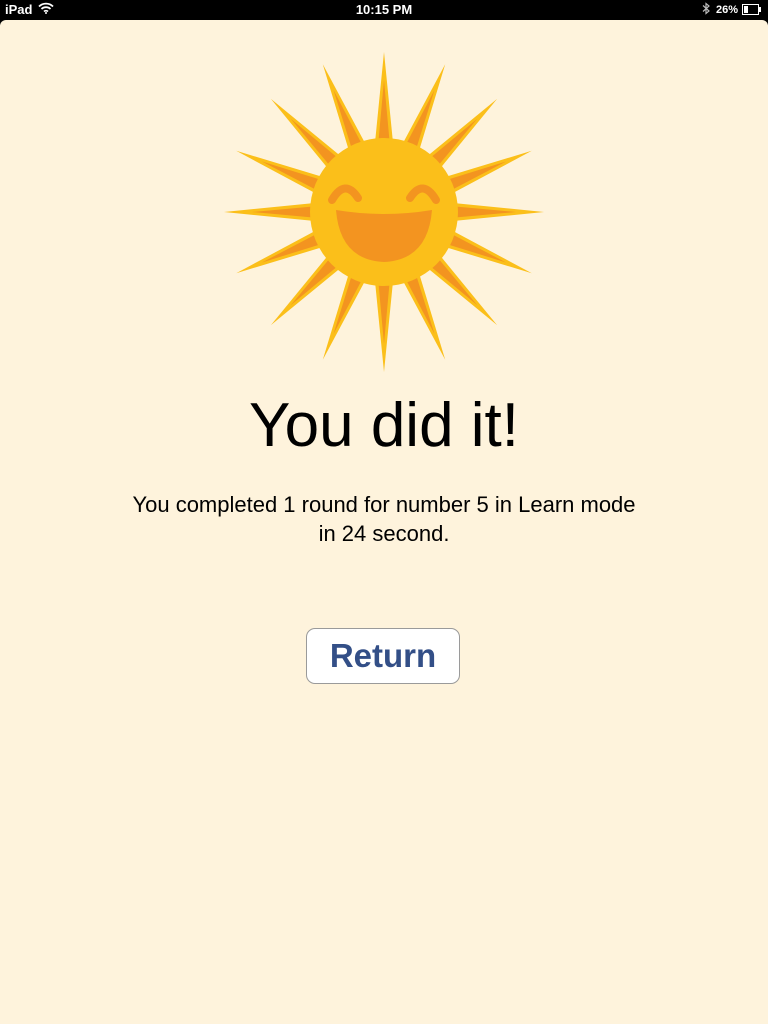  What do you see at coordinates (383, 656) in the screenshot?
I see `return-button: Return` at bounding box center [383, 656].